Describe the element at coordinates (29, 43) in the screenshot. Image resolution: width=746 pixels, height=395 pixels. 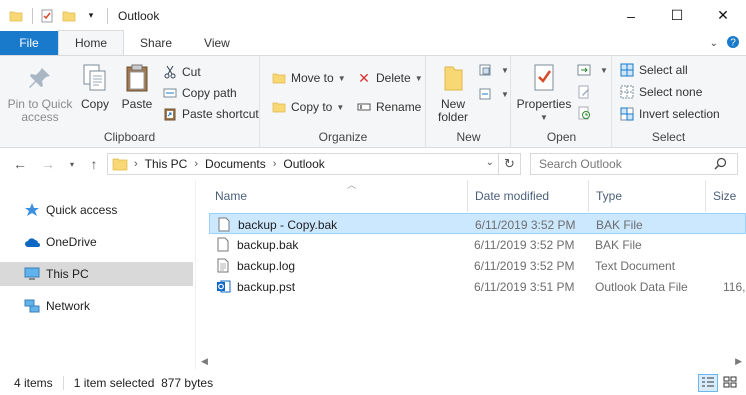
I see `tab-file: File` at that location.